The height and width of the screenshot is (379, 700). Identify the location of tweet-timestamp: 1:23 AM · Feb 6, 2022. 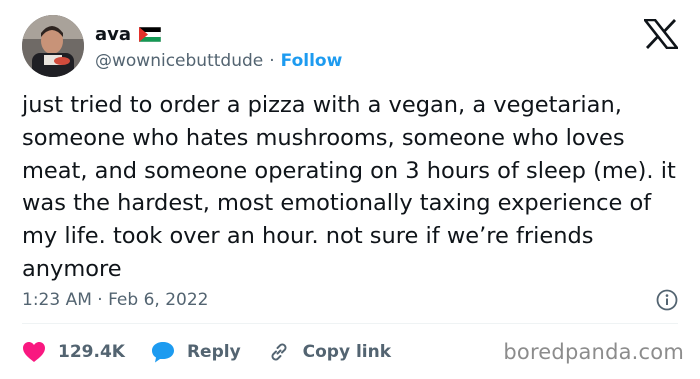
(115, 300).